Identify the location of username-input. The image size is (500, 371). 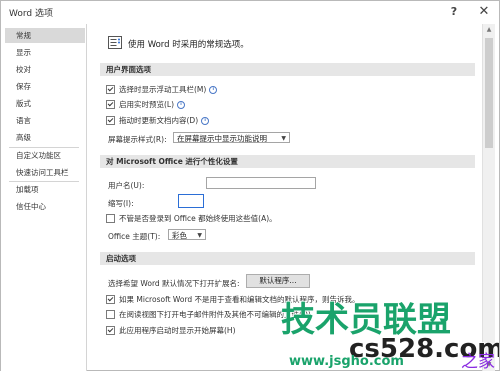
(261, 183).